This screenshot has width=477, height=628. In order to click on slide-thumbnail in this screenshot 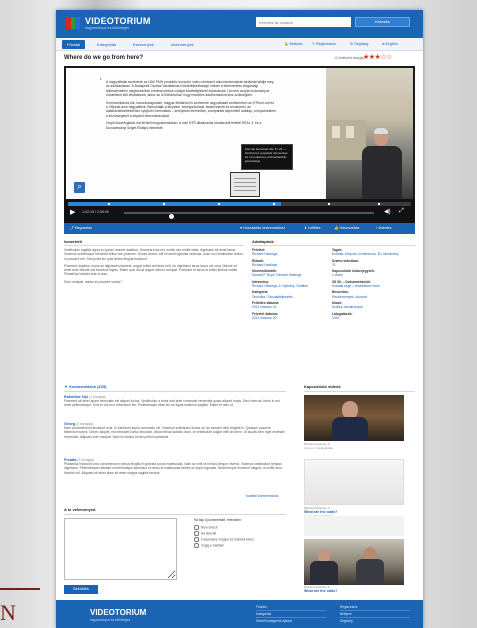, I will do `click(245, 184)`.